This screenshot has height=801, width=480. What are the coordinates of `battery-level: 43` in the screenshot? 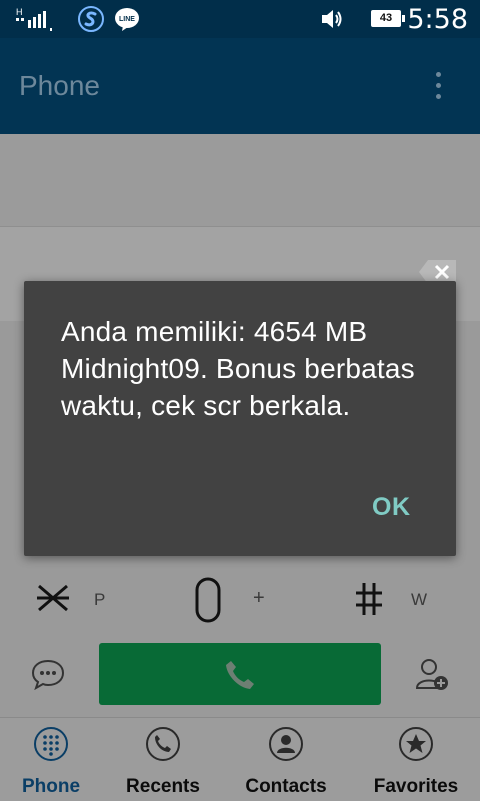 It's located at (386, 18).